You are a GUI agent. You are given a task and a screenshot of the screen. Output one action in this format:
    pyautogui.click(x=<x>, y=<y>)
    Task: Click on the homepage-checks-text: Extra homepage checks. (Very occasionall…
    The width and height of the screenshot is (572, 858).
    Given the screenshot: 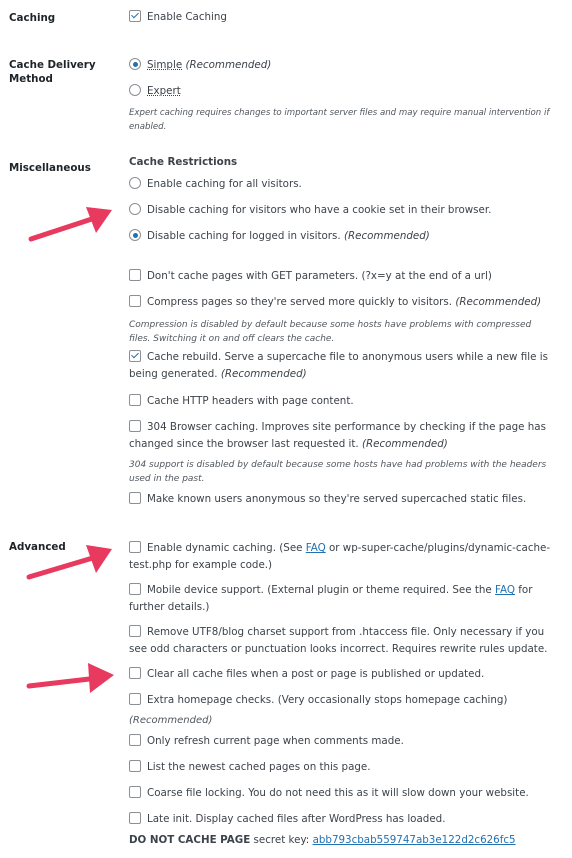 What is the action you would take?
    pyautogui.click(x=327, y=700)
    